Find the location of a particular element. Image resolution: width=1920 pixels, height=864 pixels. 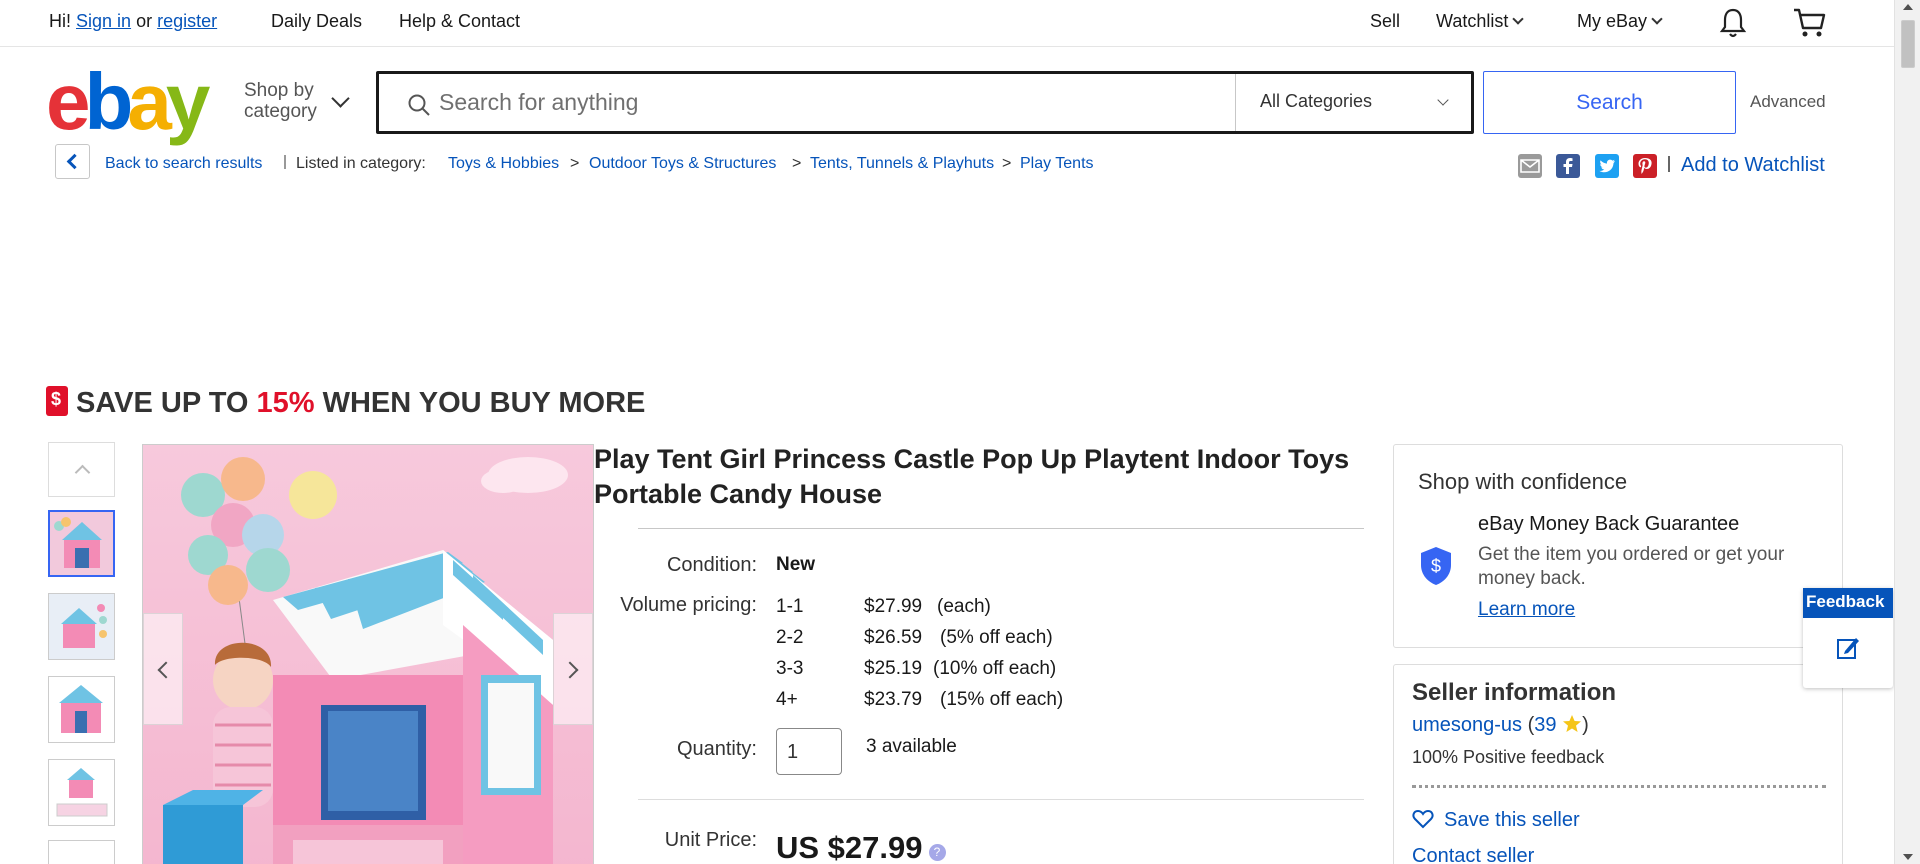

edit-icon is located at coordinates (1848, 648).